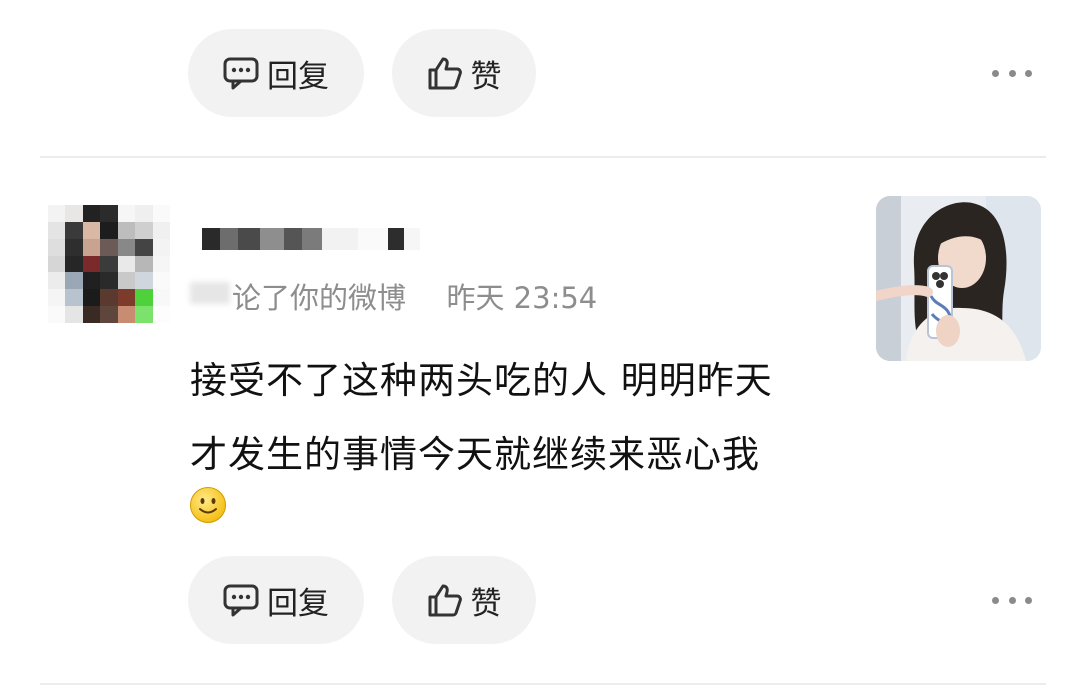 The height and width of the screenshot is (689, 1080). Describe the element at coordinates (958, 278) in the screenshot. I see `weibo-post-thumbnail` at that location.